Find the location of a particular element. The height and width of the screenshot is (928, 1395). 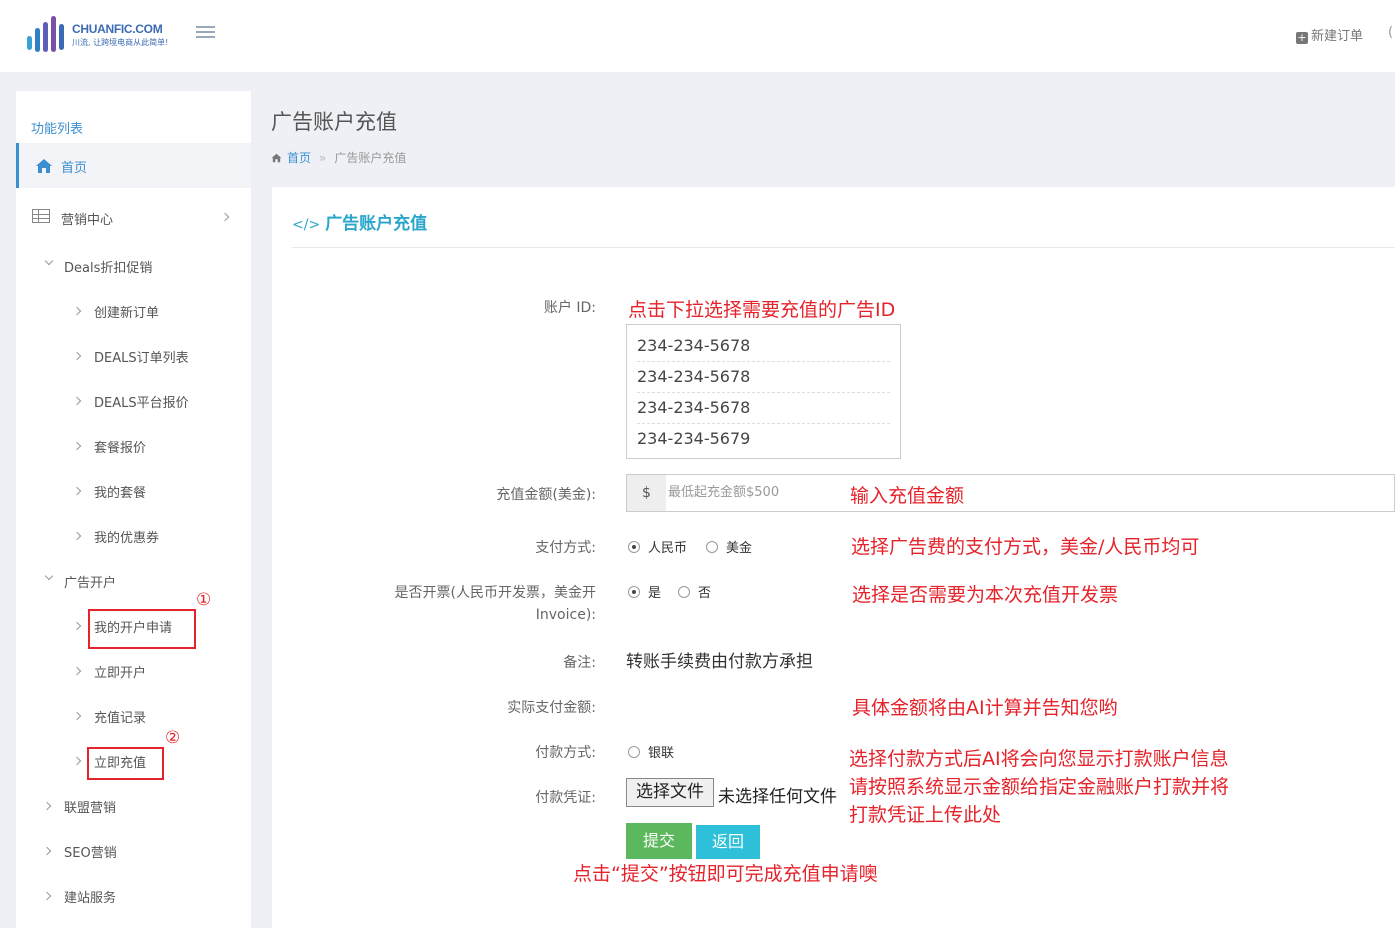

brand-slogan: 川流, 让跨境电商从此简单! is located at coordinates (120, 42).